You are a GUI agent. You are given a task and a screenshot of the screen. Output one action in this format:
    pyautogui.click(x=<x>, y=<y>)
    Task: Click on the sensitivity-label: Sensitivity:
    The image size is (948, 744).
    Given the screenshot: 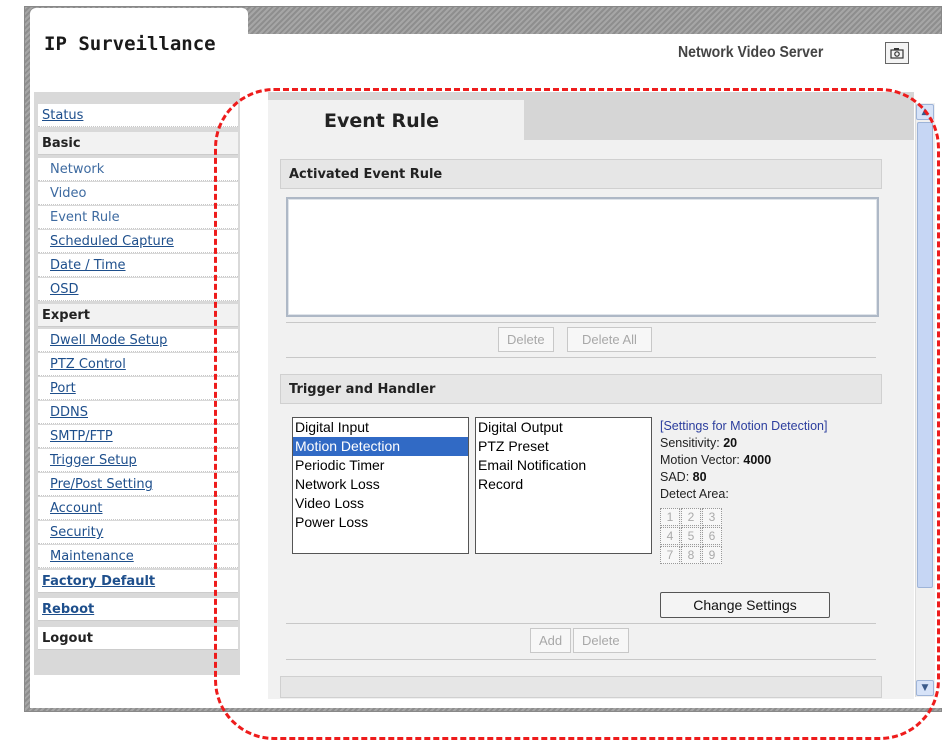 What is the action you would take?
    pyautogui.click(x=690, y=443)
    